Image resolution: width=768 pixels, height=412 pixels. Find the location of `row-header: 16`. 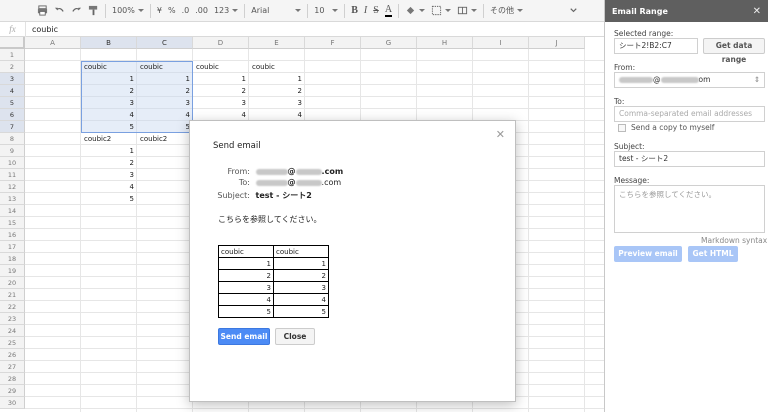

row-header: 16 is located at coordinates (12, 235).